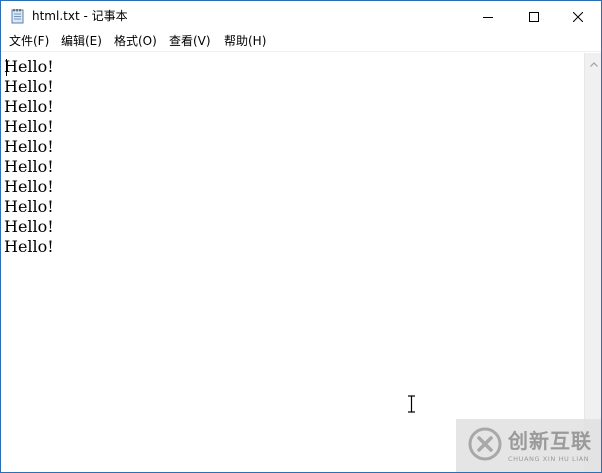 The width and height of the screenshot is (602, 473). Describe the element at coordinates (80, 16) in the screenshot. I see `window-title: html.txt - 记事本` at that location.